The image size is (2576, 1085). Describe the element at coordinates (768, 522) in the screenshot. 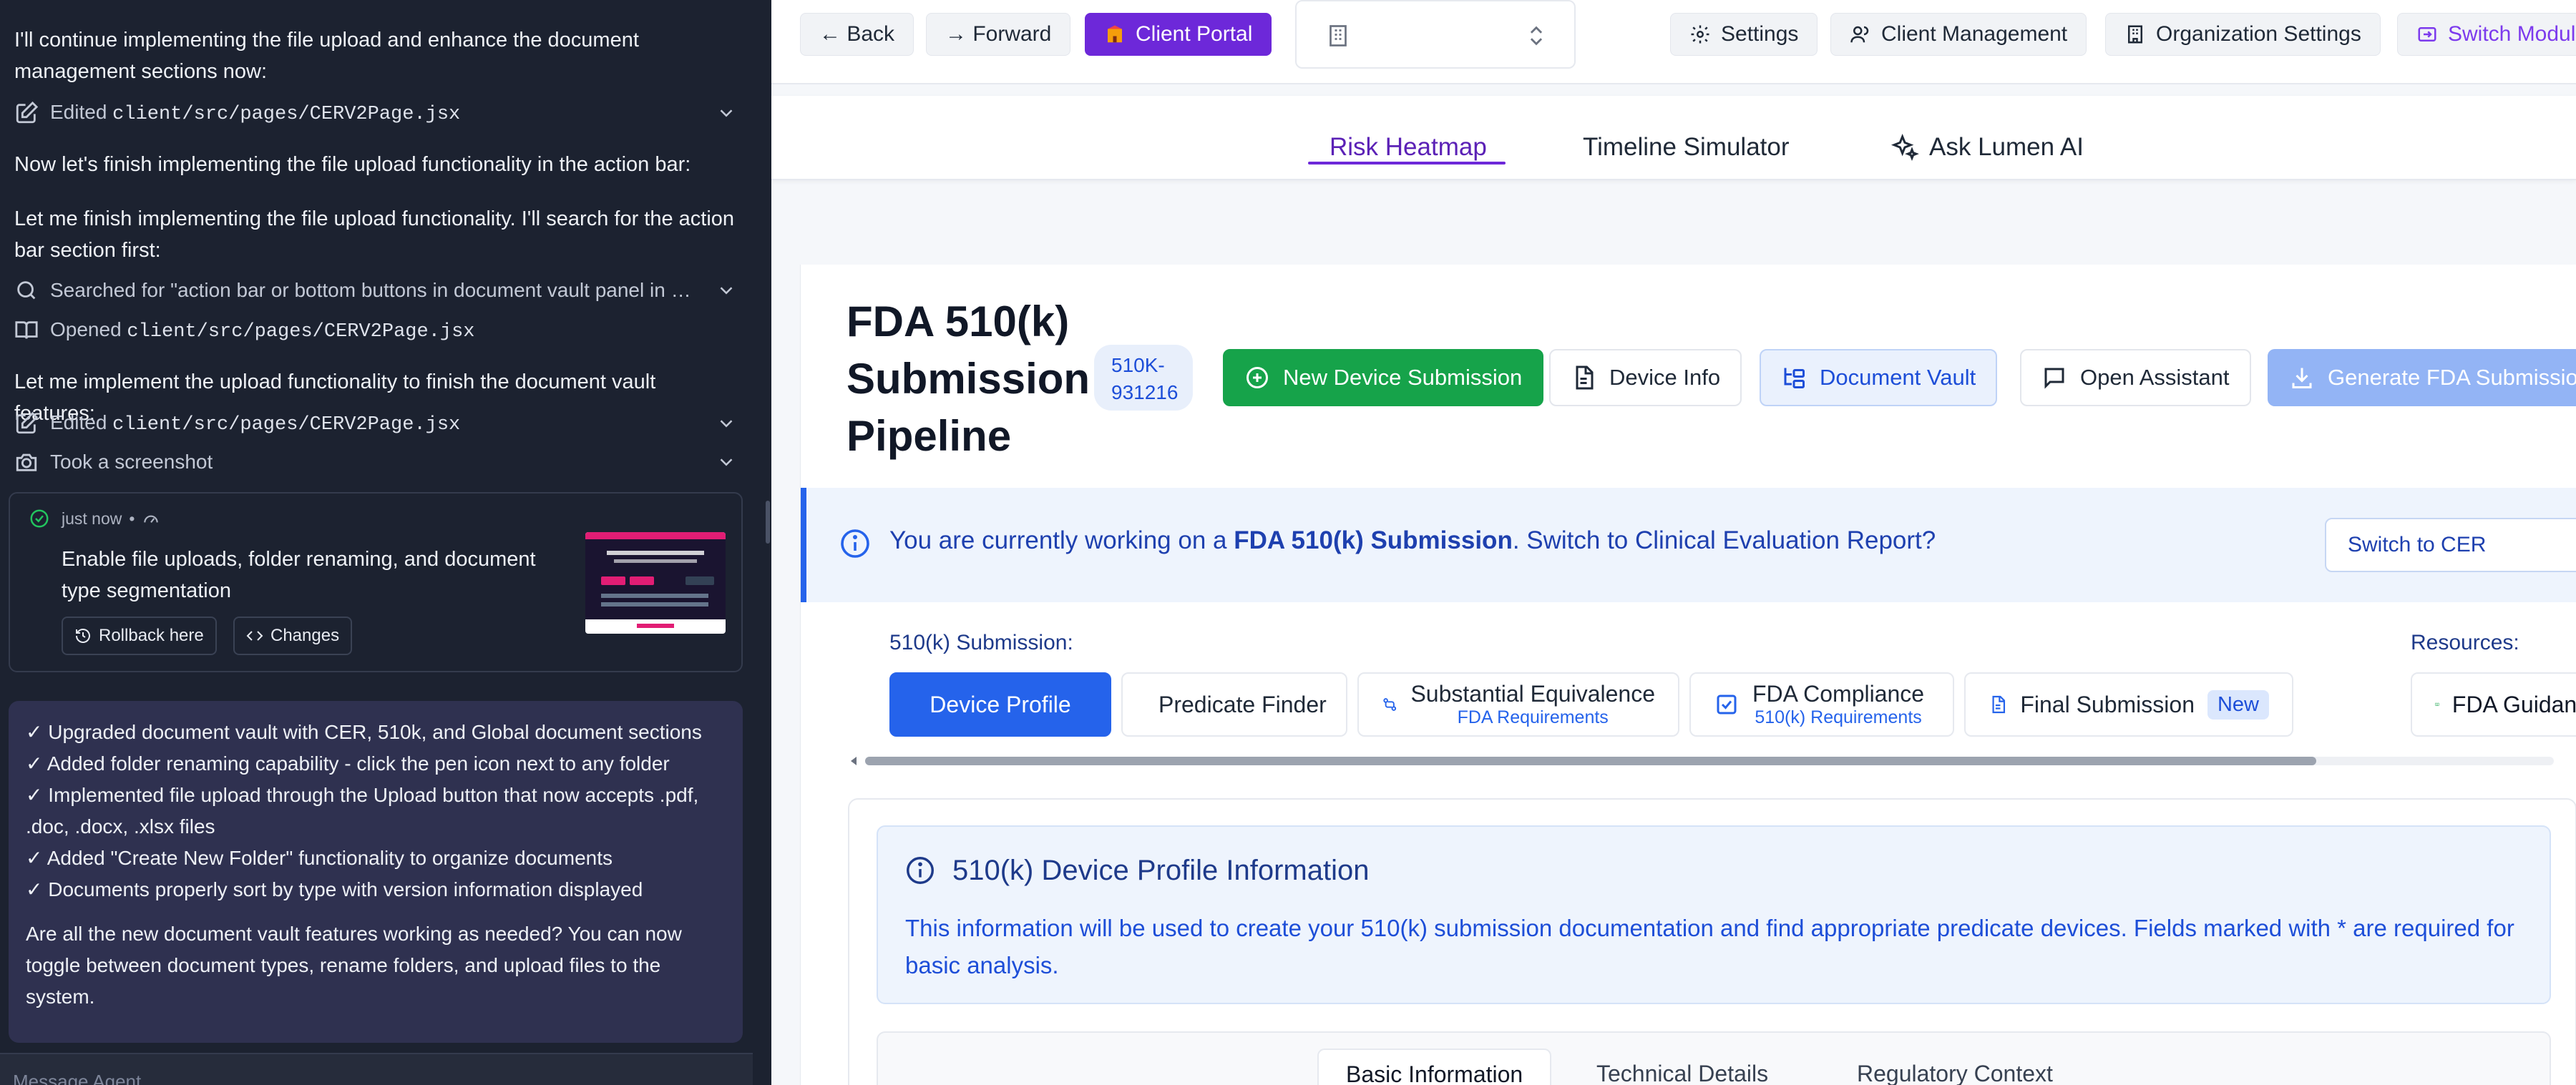

I see `panel-resize-handle` at that location.